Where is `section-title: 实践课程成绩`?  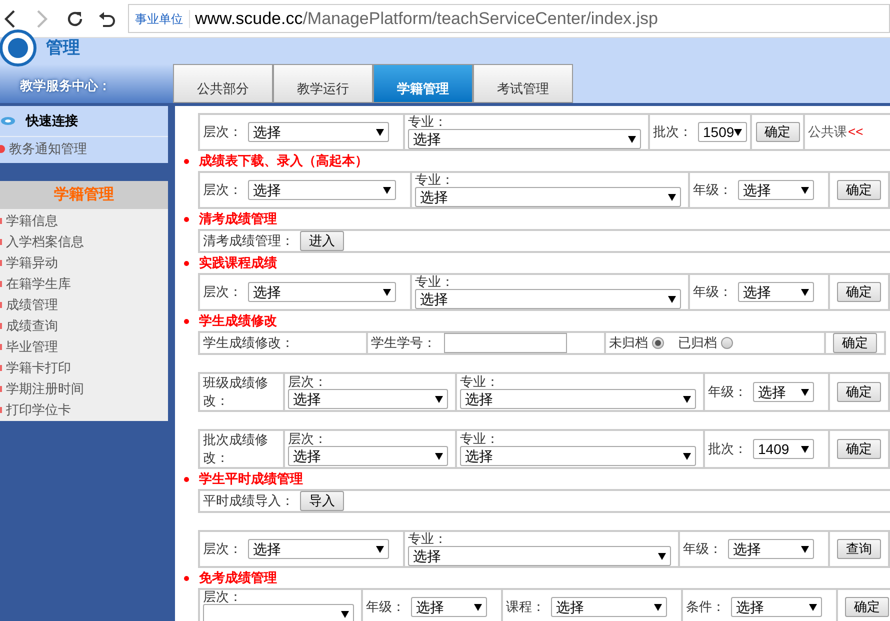
section-title: 实践课程成绩 is located at coordinates (238, 263).